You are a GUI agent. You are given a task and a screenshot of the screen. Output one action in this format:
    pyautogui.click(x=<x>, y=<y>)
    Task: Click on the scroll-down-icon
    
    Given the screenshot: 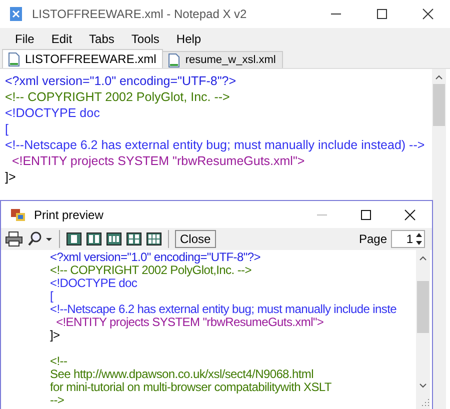 What is the action you would take?
    pyautogui.click(x=423, y=386)
    